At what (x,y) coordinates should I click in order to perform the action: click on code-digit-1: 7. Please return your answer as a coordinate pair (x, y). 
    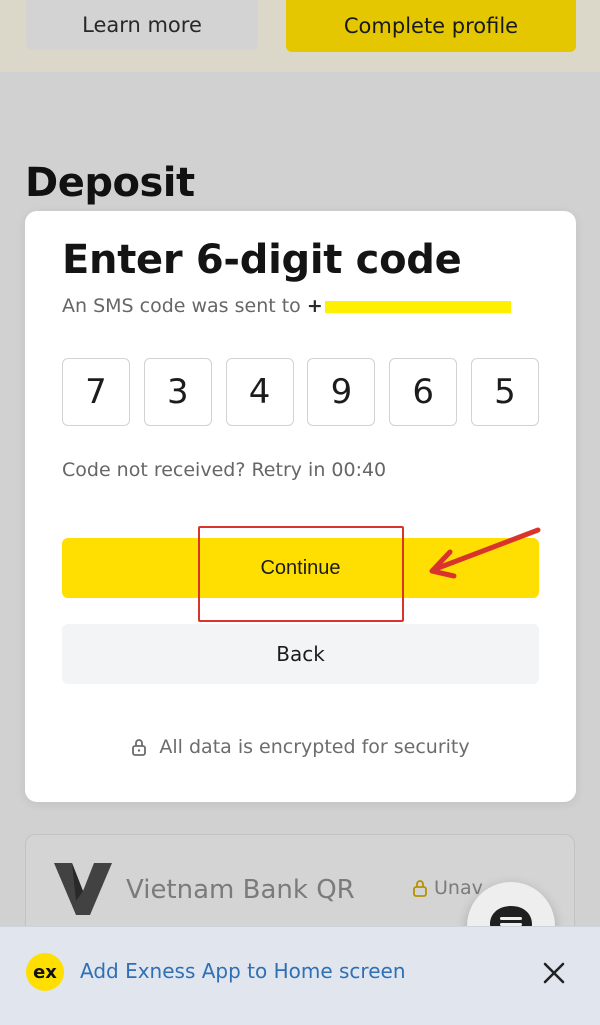
    Looking at the image, I should click on (96, 392).